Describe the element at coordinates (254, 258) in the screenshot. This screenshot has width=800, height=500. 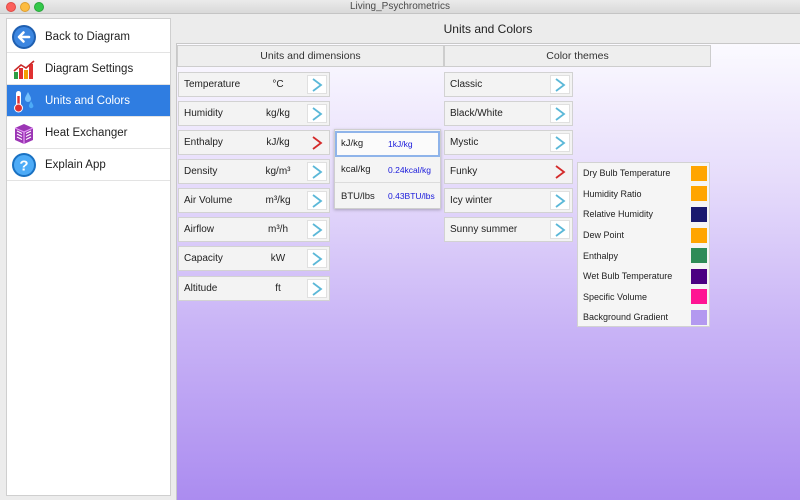
I see `unit-row-capacity: Capacity kW` at that location.